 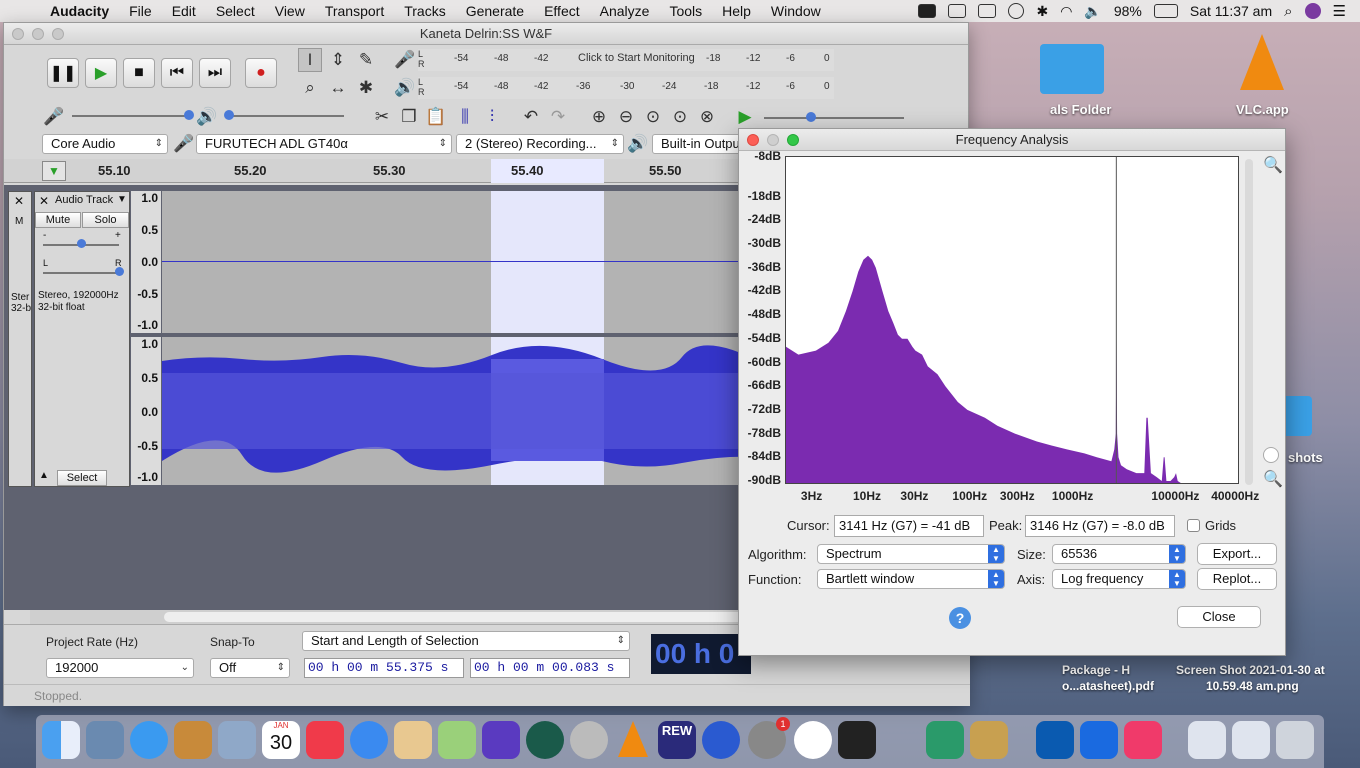 What do you see at coordinates (857, 740) in the screenshot?
I see `piano-icon` at bounding box center [857, 740].